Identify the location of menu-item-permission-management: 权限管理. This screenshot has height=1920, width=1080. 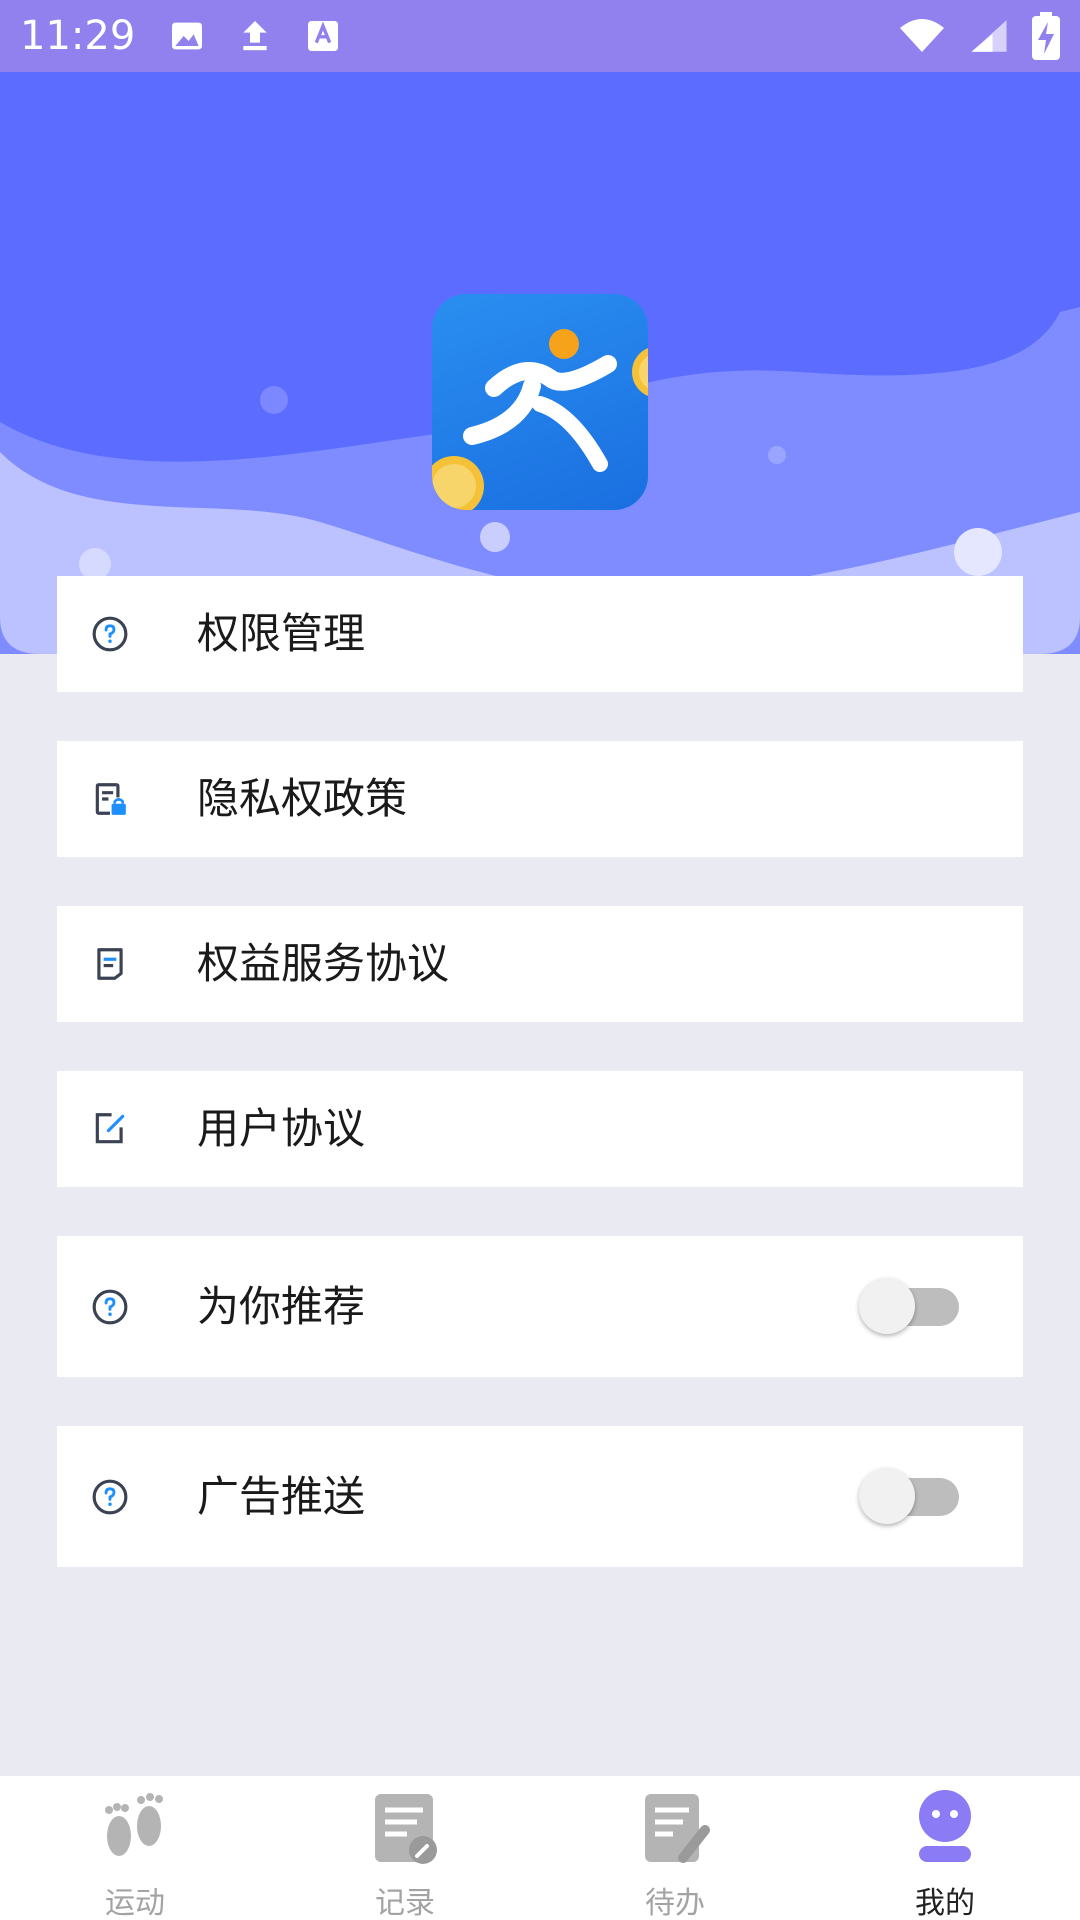
(540, 634).